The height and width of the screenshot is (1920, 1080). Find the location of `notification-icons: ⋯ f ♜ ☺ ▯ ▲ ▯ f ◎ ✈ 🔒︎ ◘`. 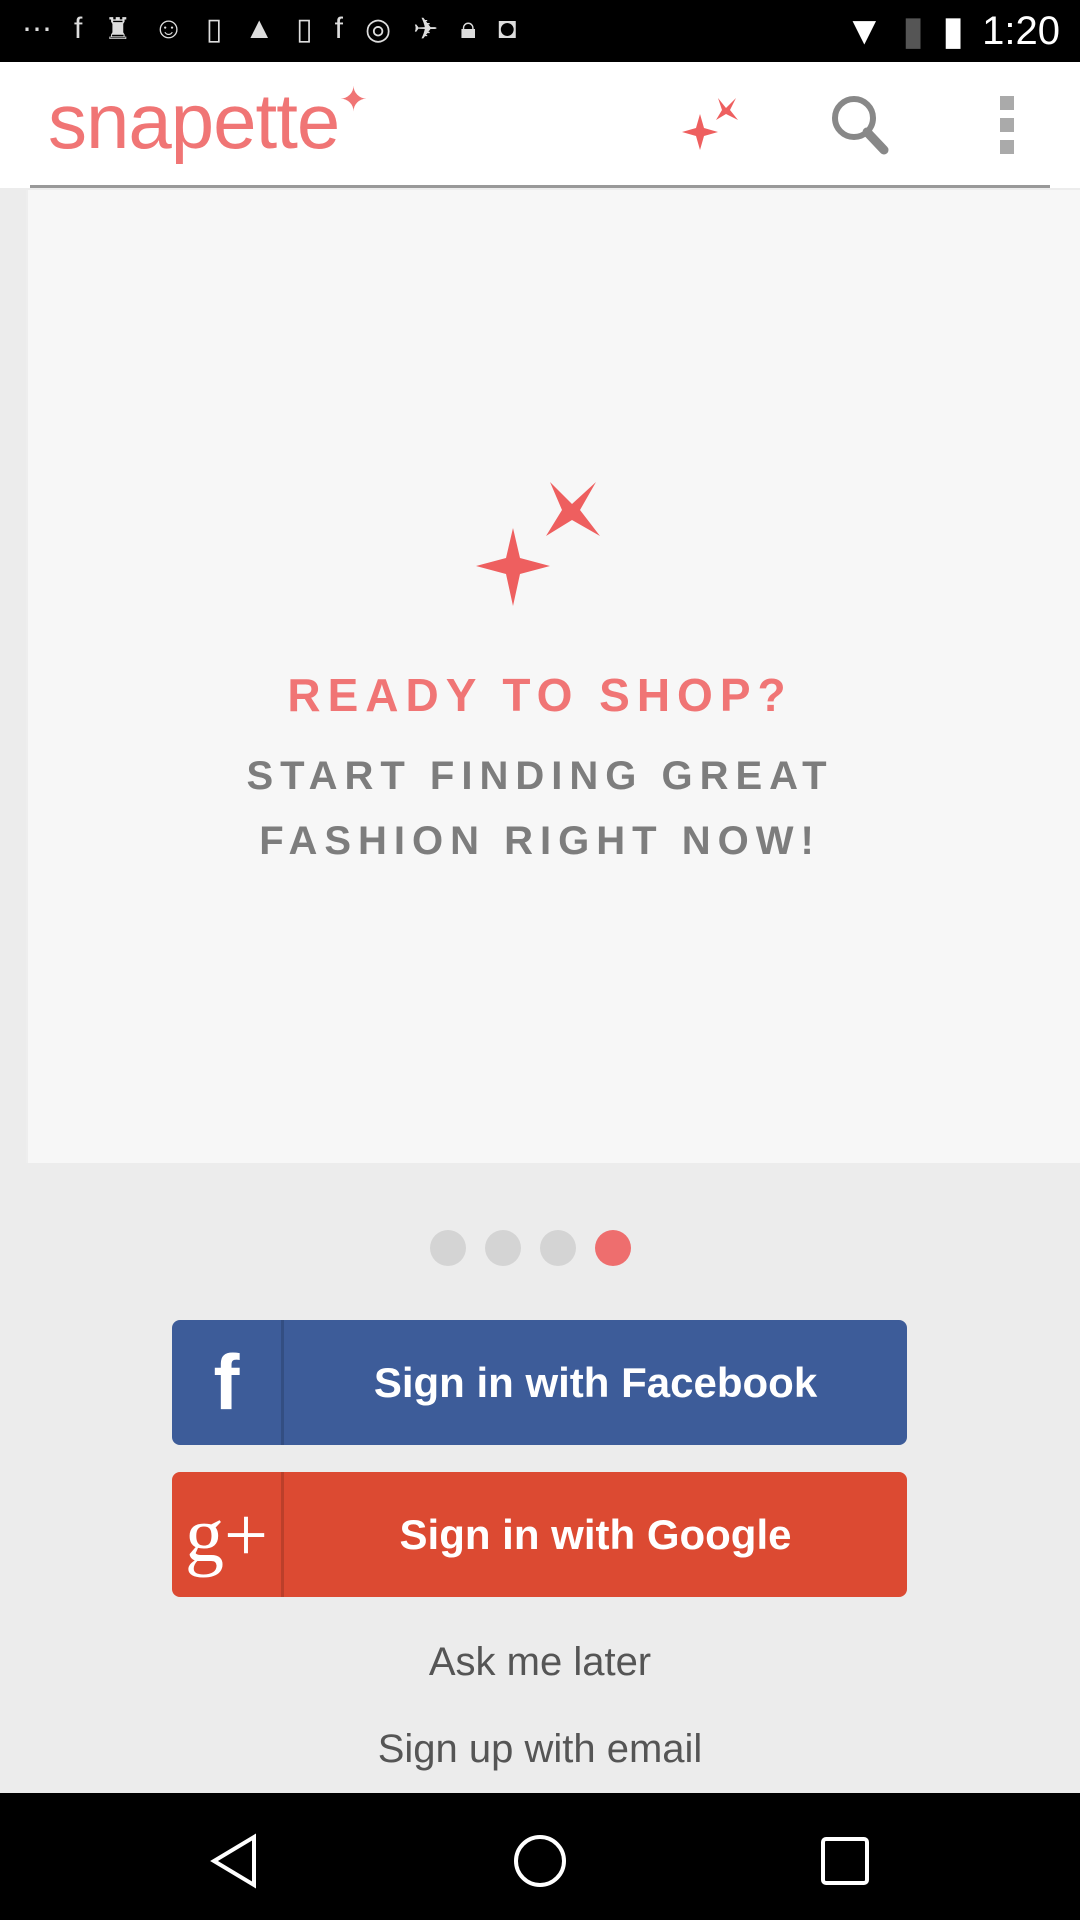

notification-icons: ⋯ f ♜ ☺ ▯ ▲ ▯ f ◎ ✈ 🔒︎ ◘ is located at coordinates (269, 29).